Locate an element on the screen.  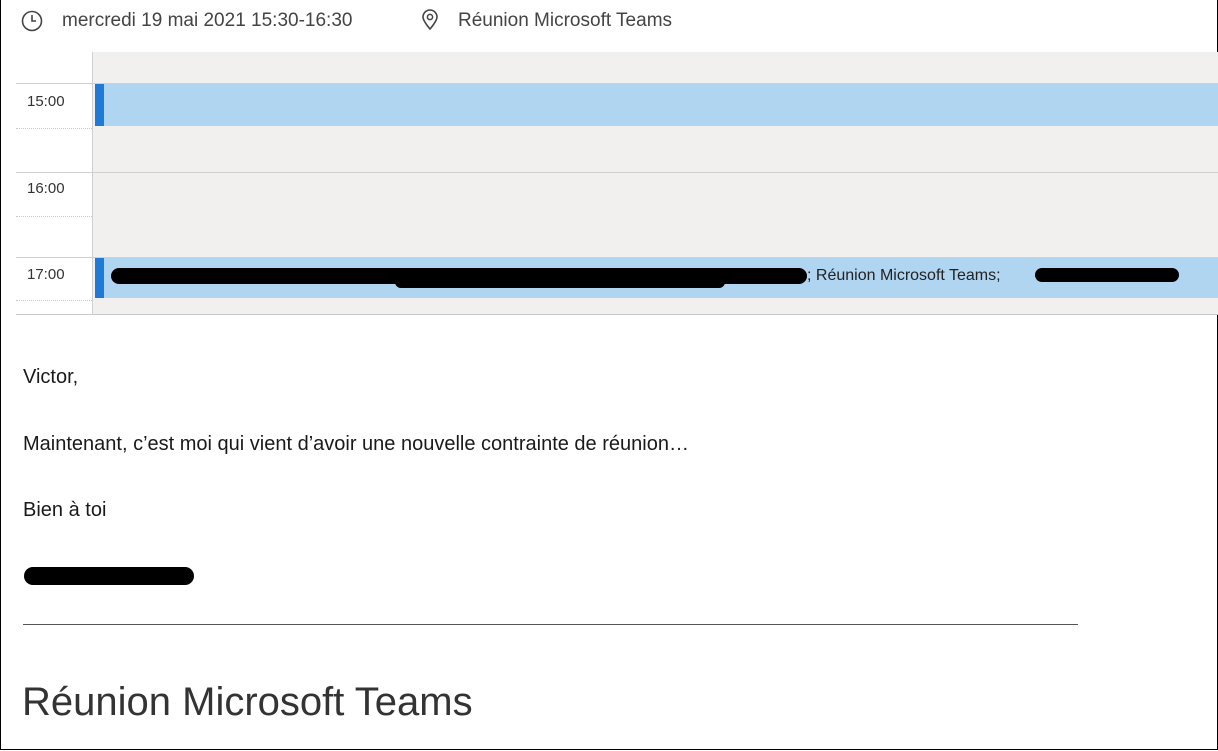
event-block-1700: ; Réunion Microsoft Teams; is located at coordinates (656, 278).